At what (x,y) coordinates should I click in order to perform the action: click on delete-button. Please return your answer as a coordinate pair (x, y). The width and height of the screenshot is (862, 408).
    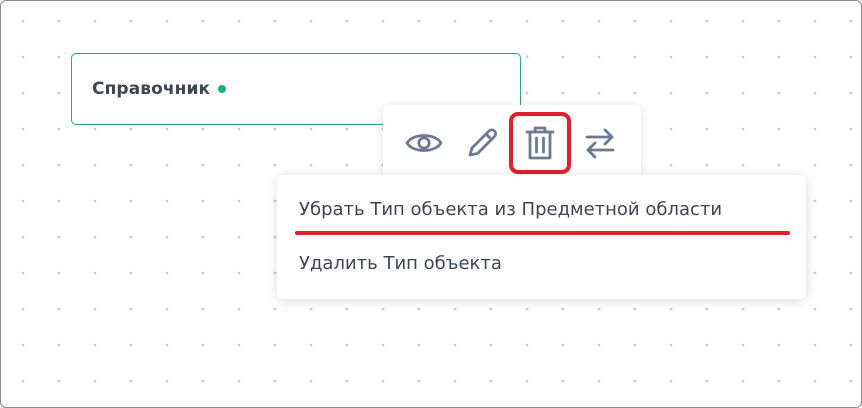
    Looking at the image, I should click on (540, 143).